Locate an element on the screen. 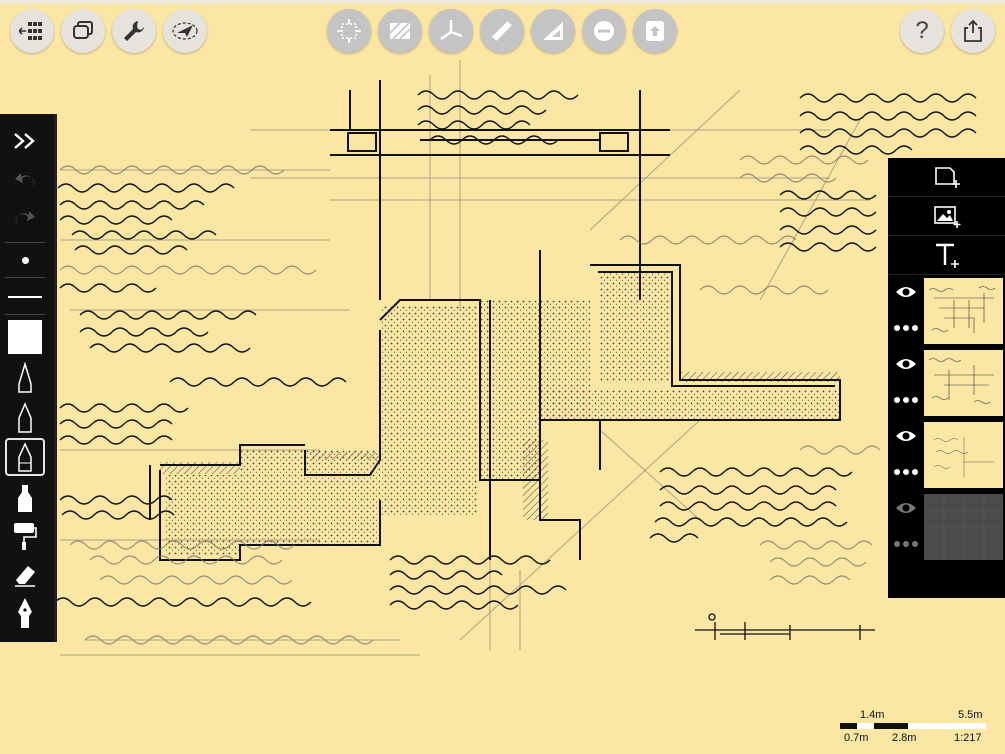  settings-button is located at coordinates (134, 31).